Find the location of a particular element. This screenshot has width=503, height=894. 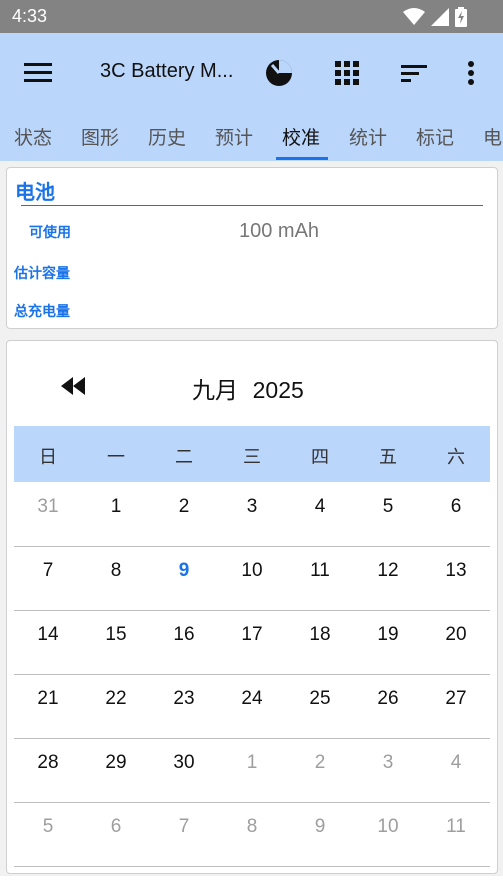

sort-icon is located at coordinates (414, 73).